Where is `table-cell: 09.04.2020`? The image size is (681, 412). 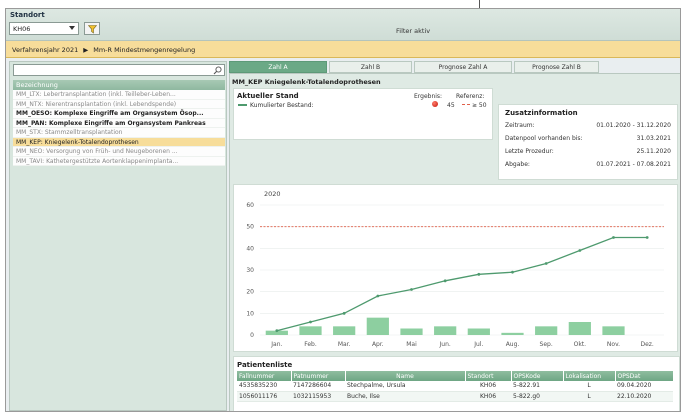 table-cell: 09.04.2020 is located at coordinates (644, 386).